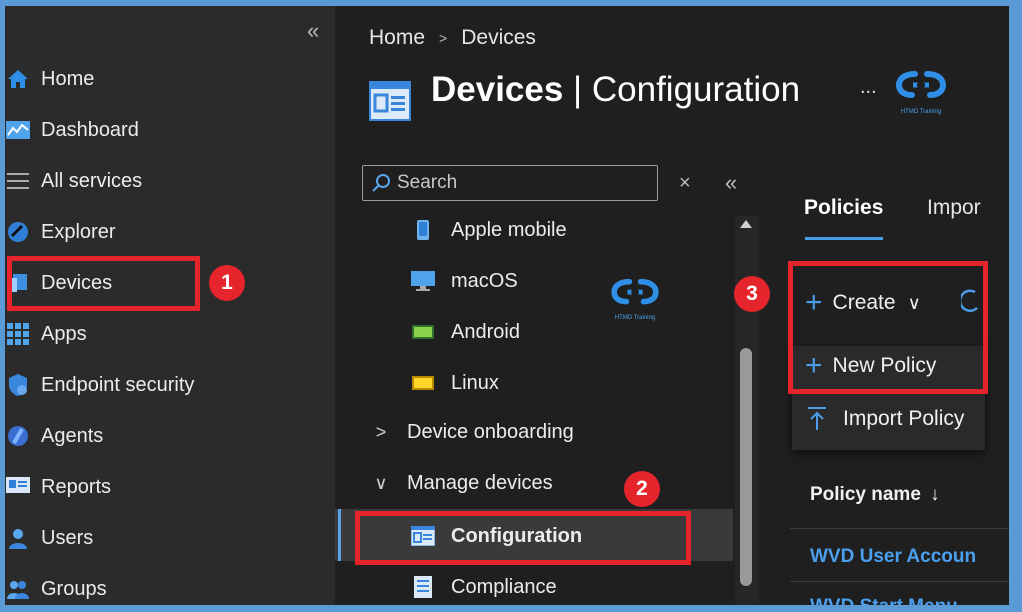 This screenshot has width=1022, height=612. Describe the element at coordinates (397, 38) in the screenshot. I see `breadcrumb-home: Home` at that location.